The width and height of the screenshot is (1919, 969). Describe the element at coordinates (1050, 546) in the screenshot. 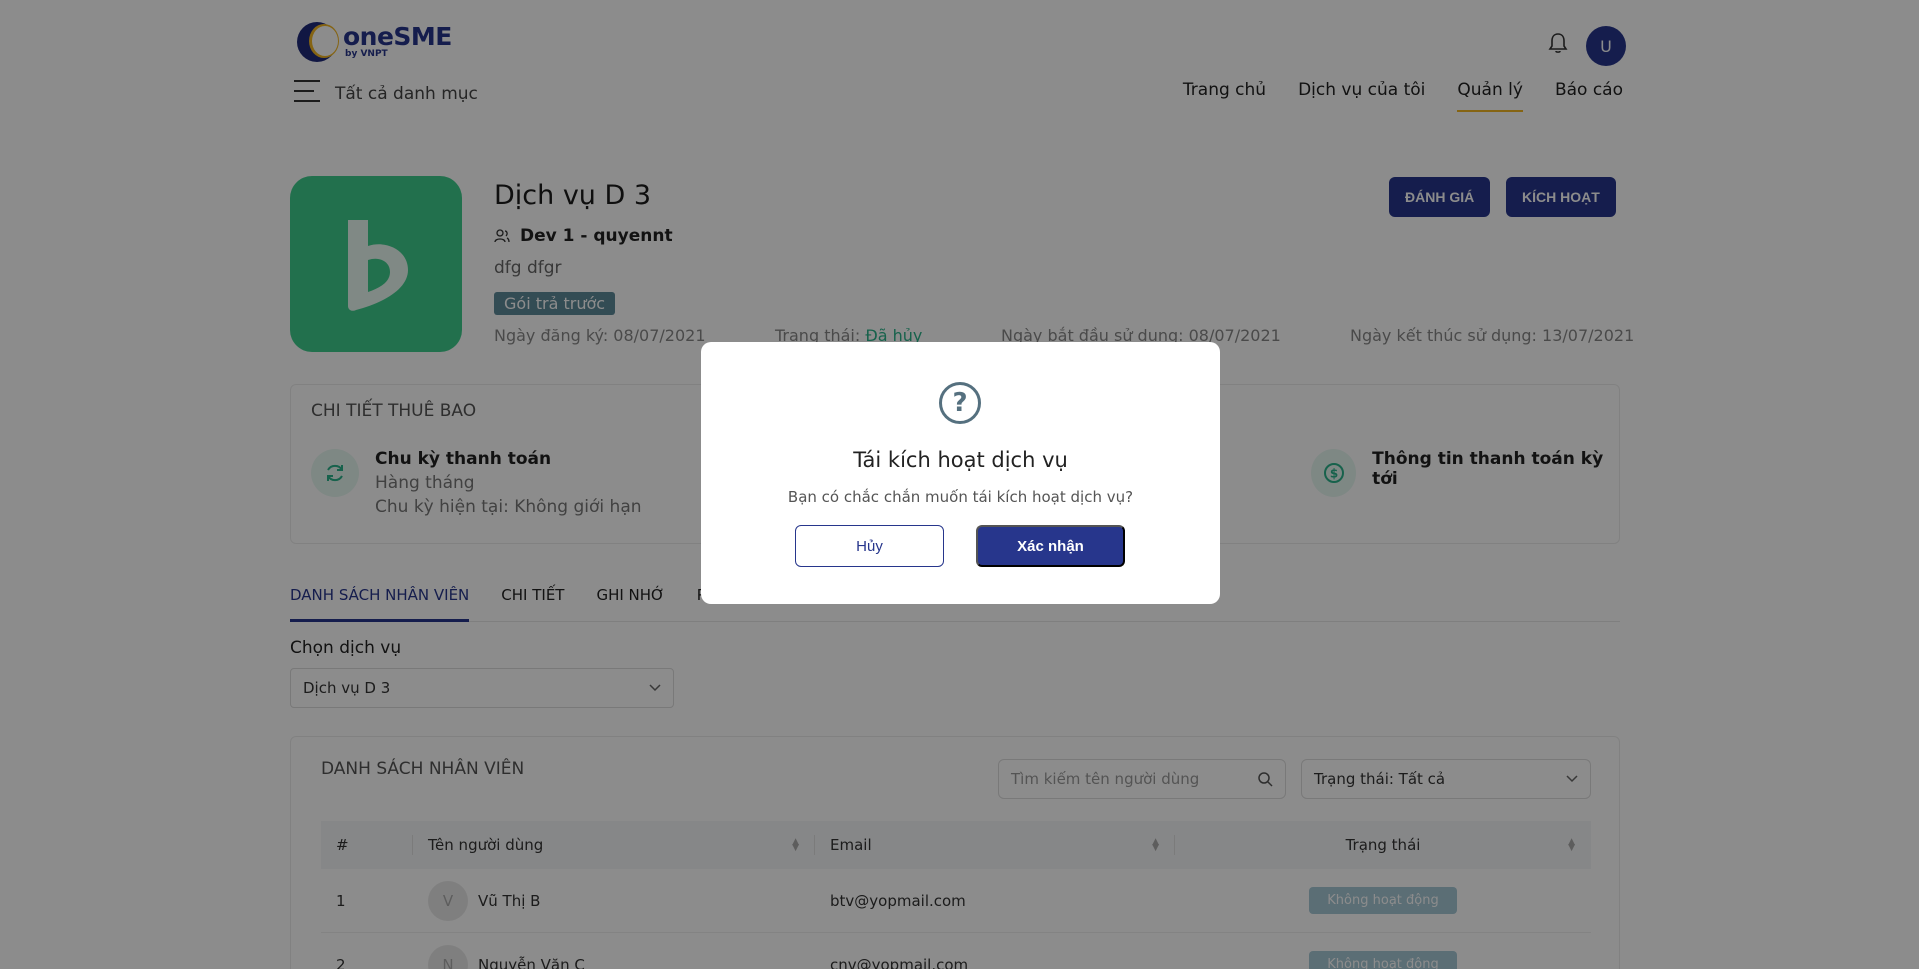

I see `confirm-button: Xác nhận` at that location.